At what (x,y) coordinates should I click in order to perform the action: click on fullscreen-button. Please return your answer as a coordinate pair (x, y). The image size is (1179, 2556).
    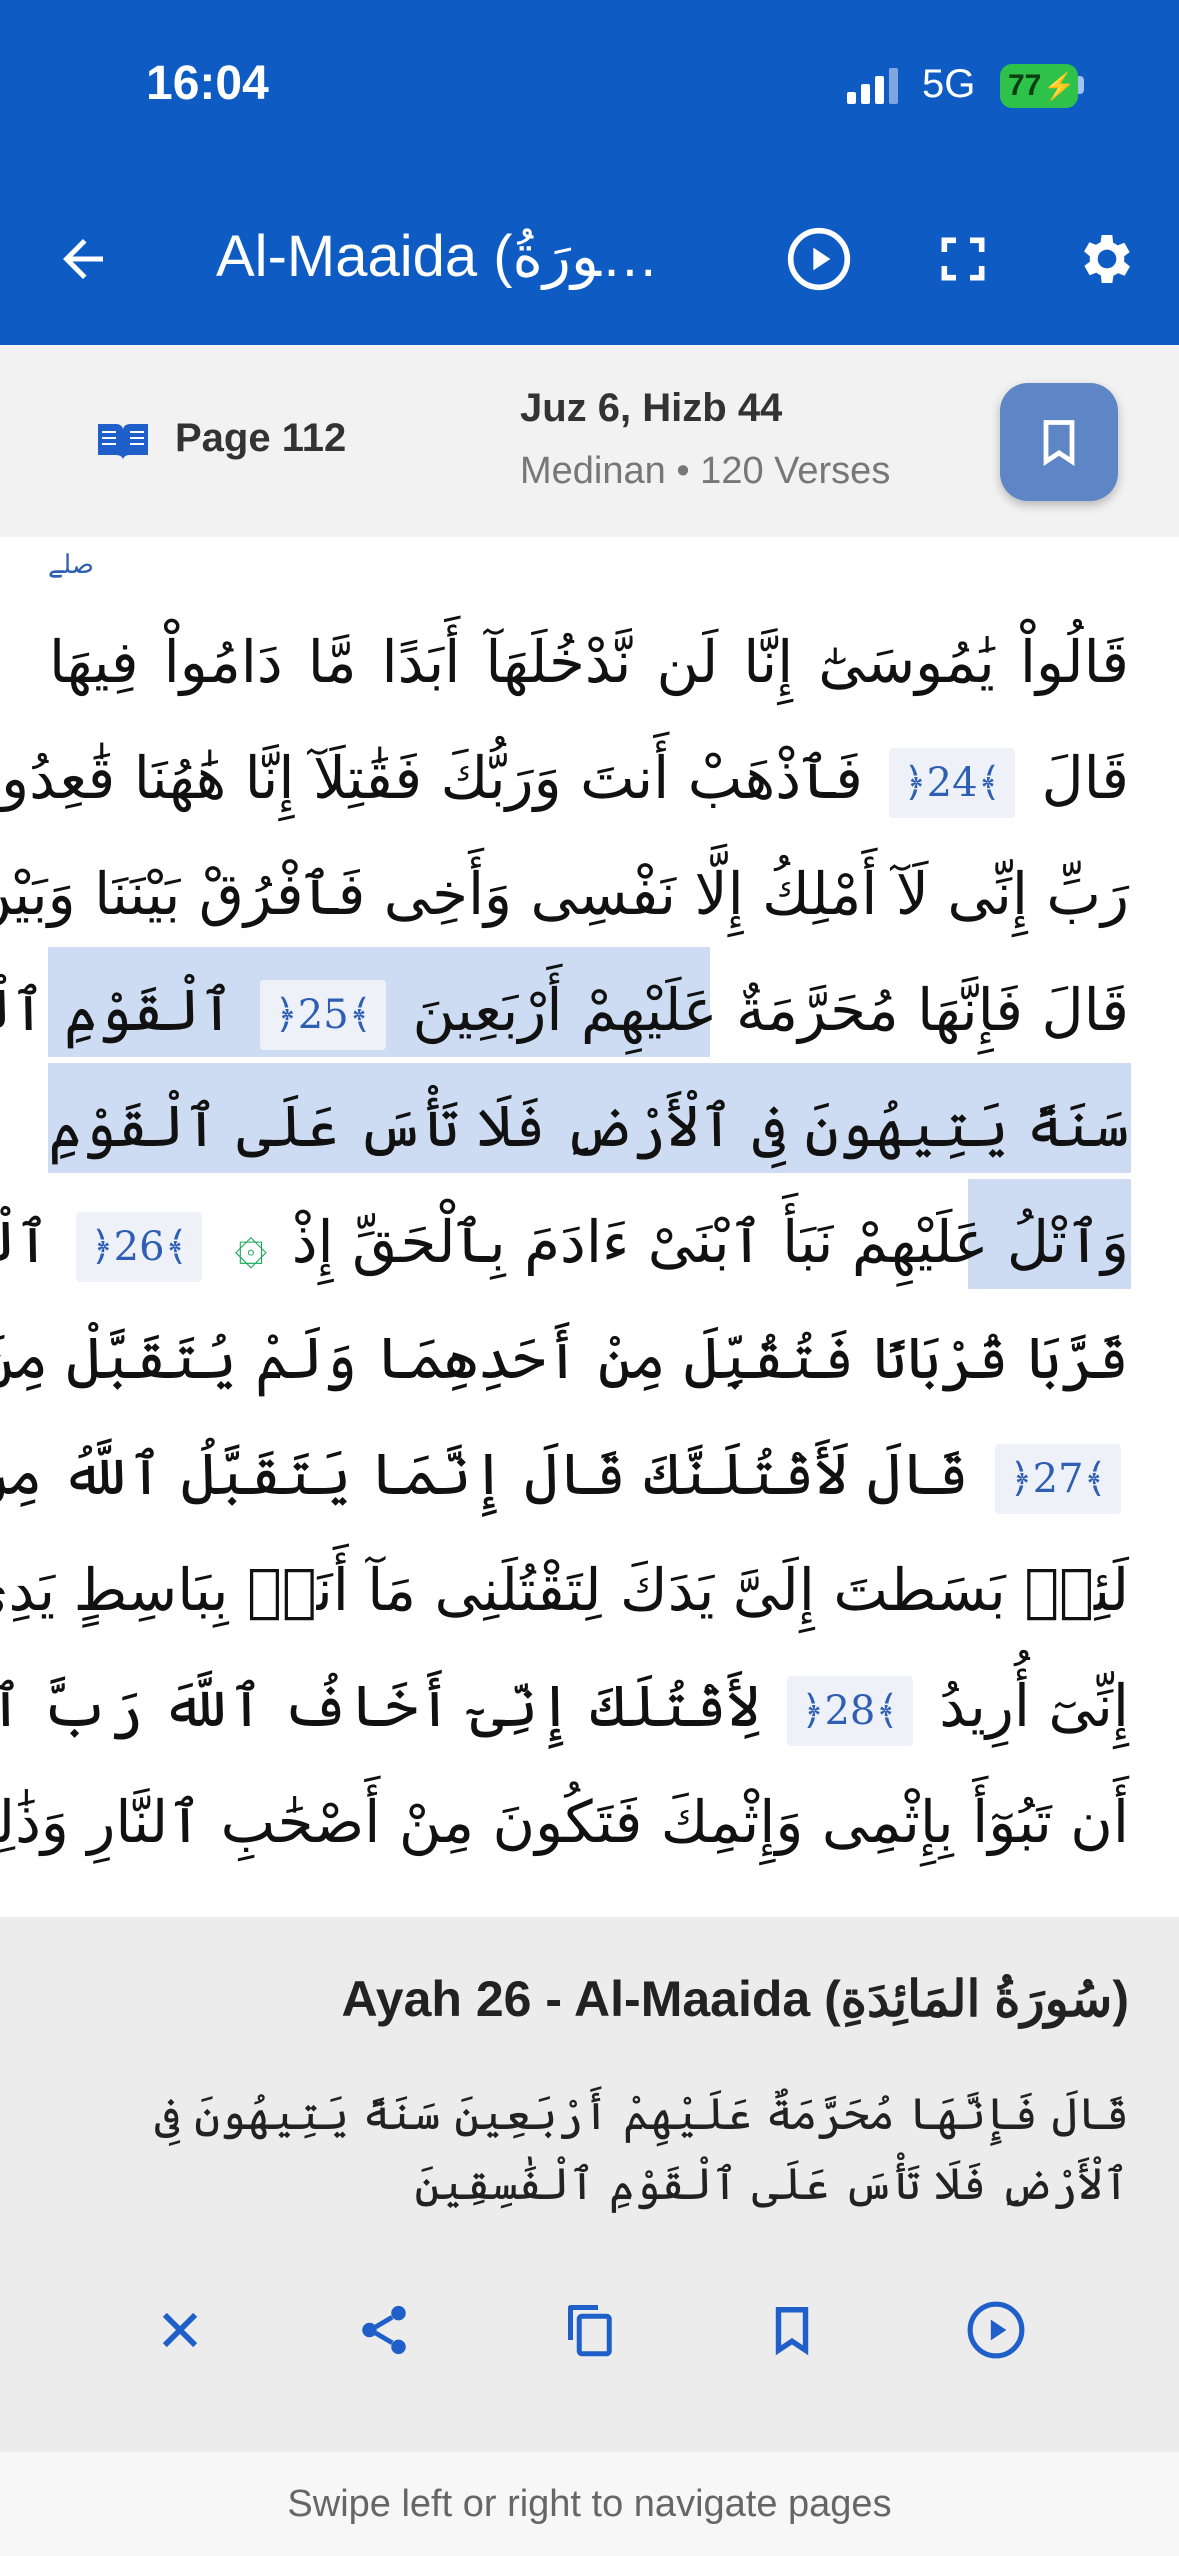
    Looking at the image, I should click on (963, 259).